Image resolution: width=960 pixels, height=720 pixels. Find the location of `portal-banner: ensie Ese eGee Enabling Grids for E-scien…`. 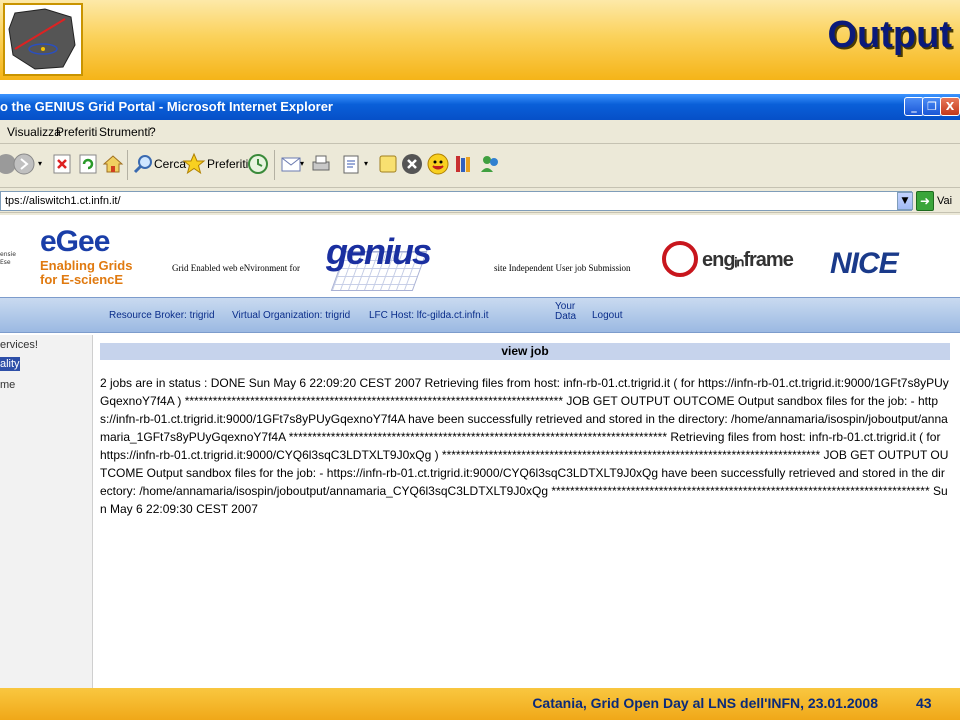

portal-banner: ensie Ese eGee Enabling Grids for E-scien… is located at coordinates (480, 256).